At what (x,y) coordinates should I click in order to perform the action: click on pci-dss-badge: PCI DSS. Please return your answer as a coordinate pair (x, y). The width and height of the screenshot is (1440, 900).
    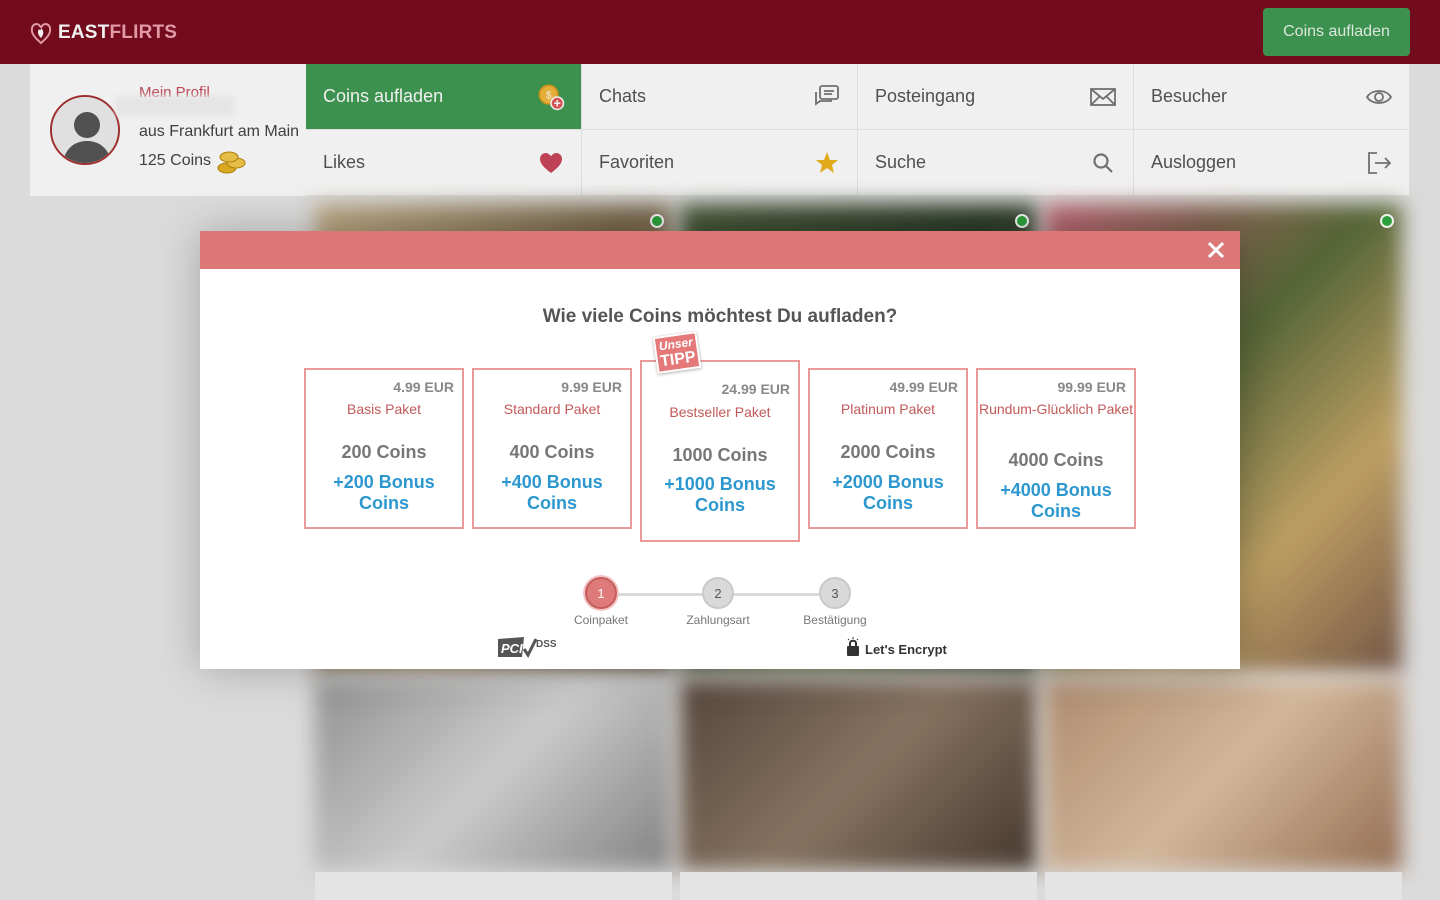
    Looking at the image, I should click on (529, 647).